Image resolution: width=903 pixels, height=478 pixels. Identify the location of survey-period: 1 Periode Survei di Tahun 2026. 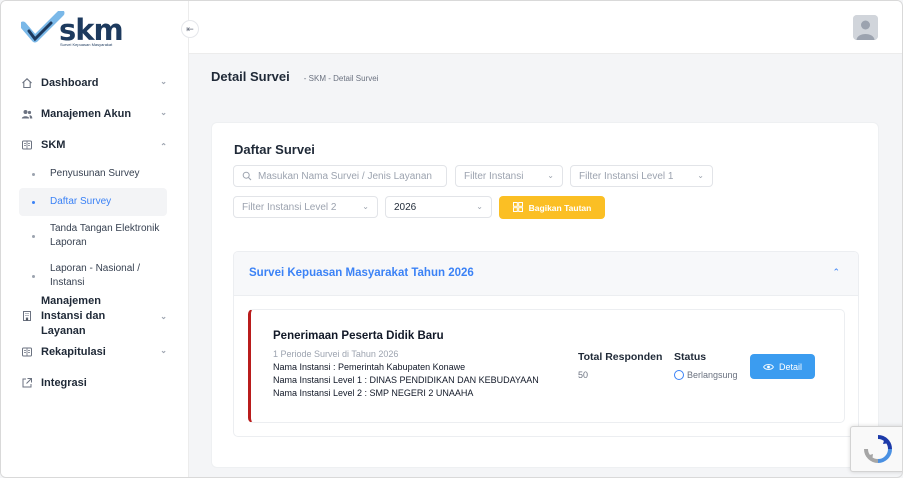
(336, 354).